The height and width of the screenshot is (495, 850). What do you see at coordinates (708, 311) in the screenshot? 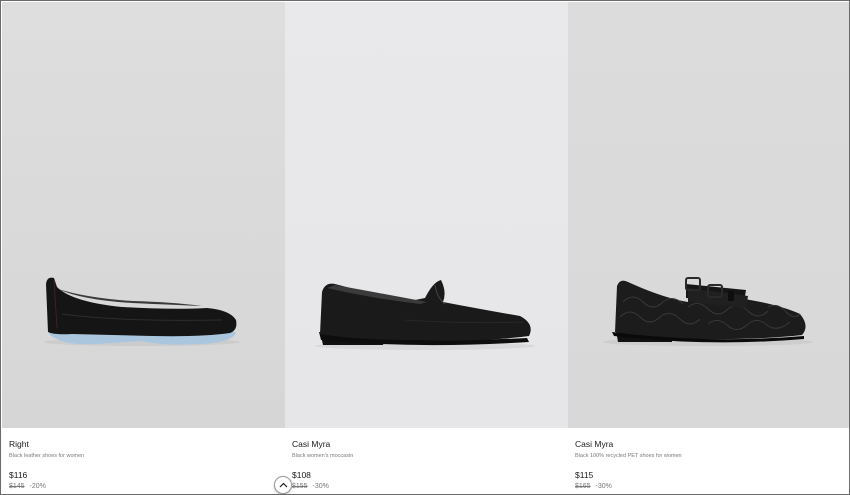
I see `mary-jane-shoe-icon` at bounding box center [708, 311].